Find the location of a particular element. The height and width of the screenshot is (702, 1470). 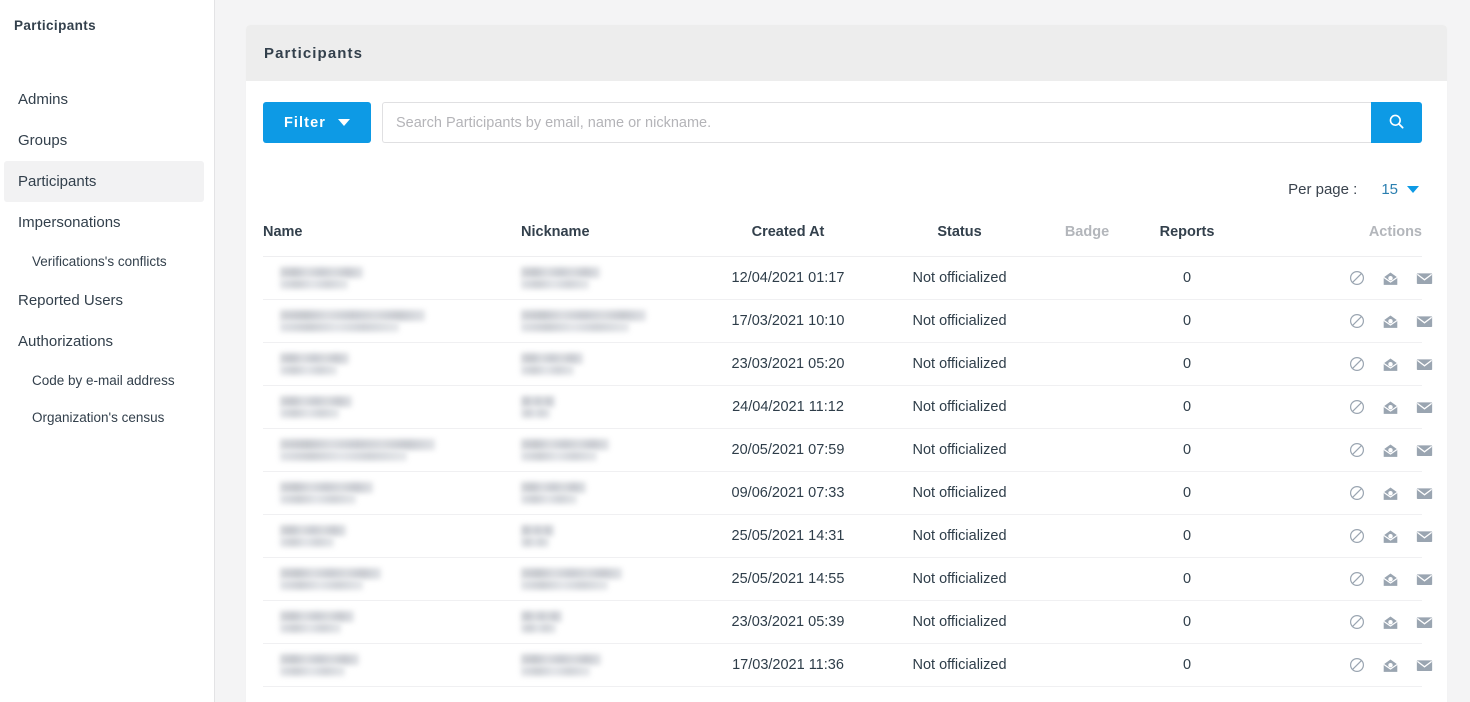

sidebar-item-groups: Groups is located at coordinates (104, 140).